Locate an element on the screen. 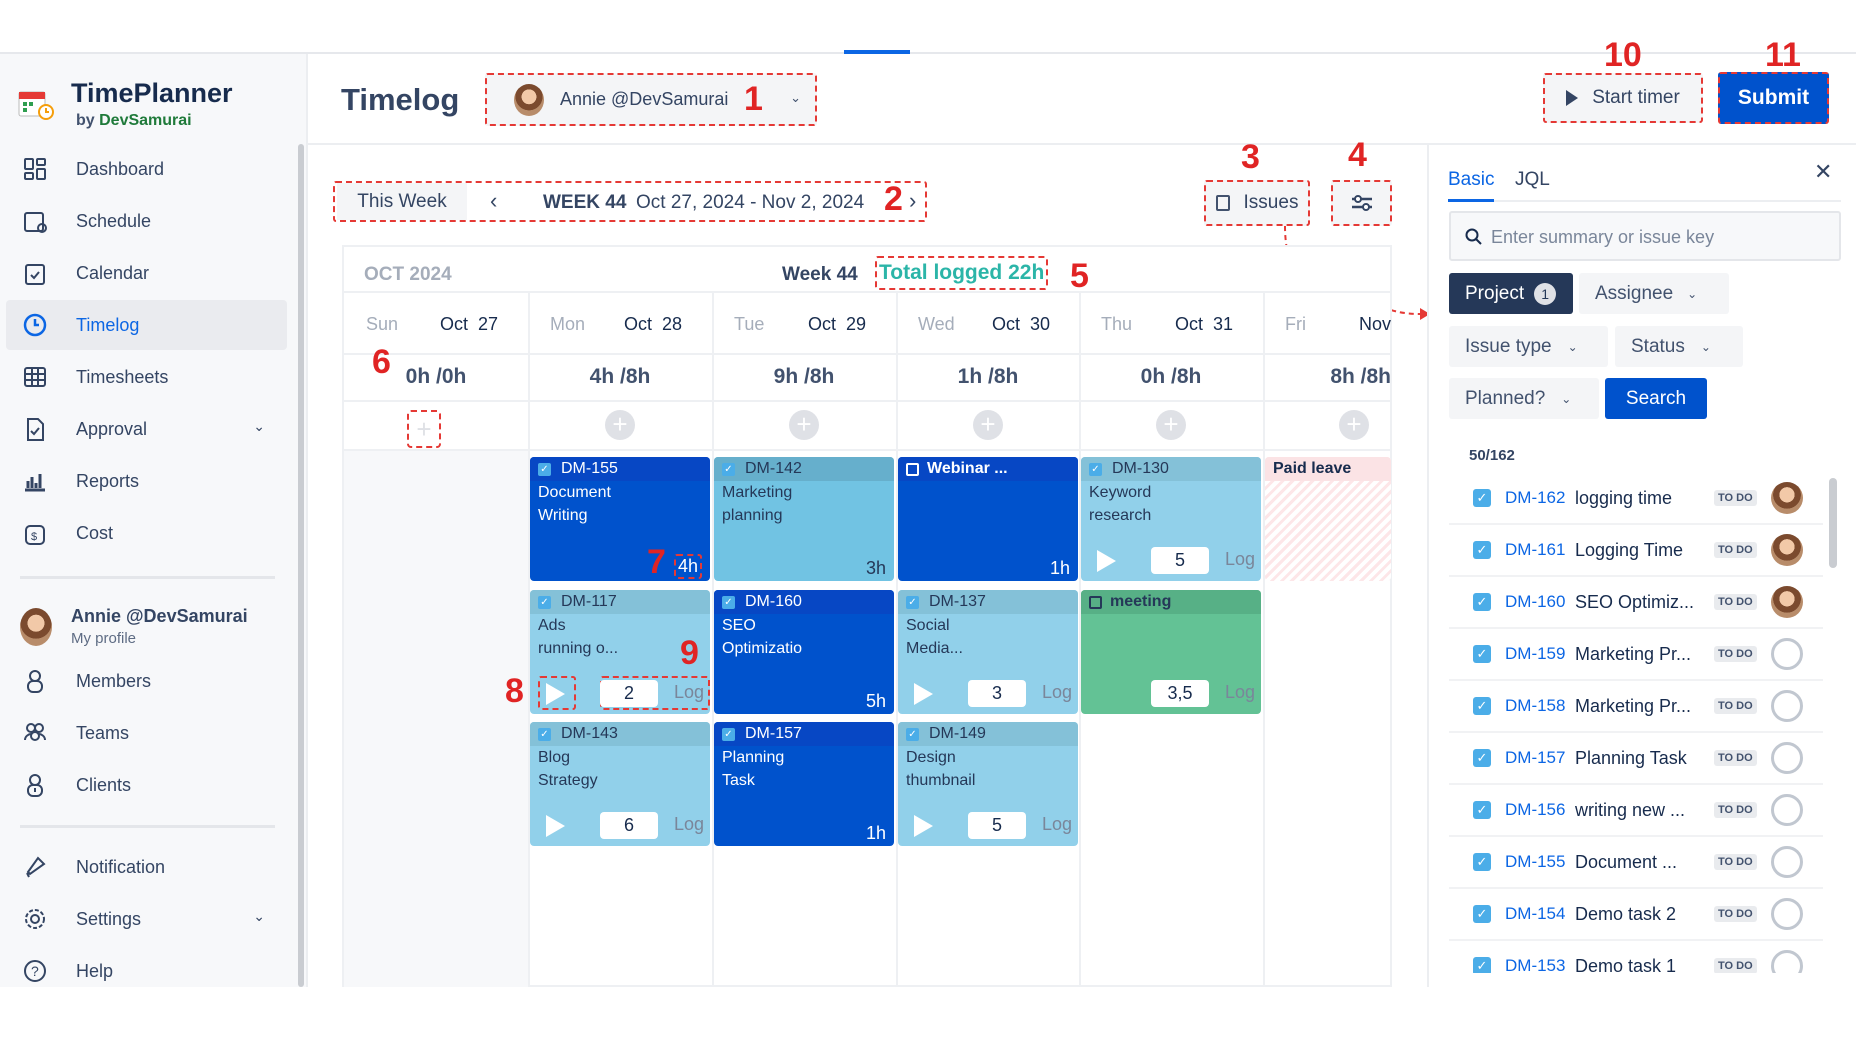 The image size is (1856, 1056). submit-button: Submit is located at coordinates (1773, 98).